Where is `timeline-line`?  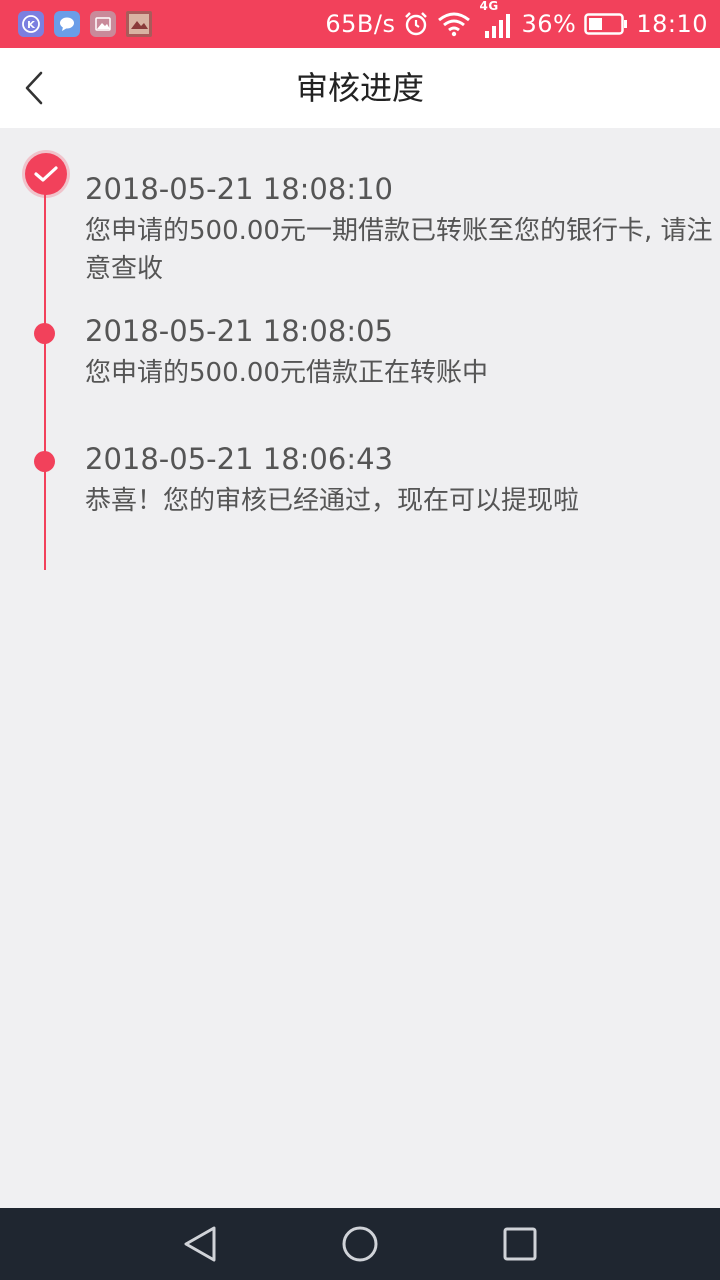
timeline-line is located at coordinates (45, 379).